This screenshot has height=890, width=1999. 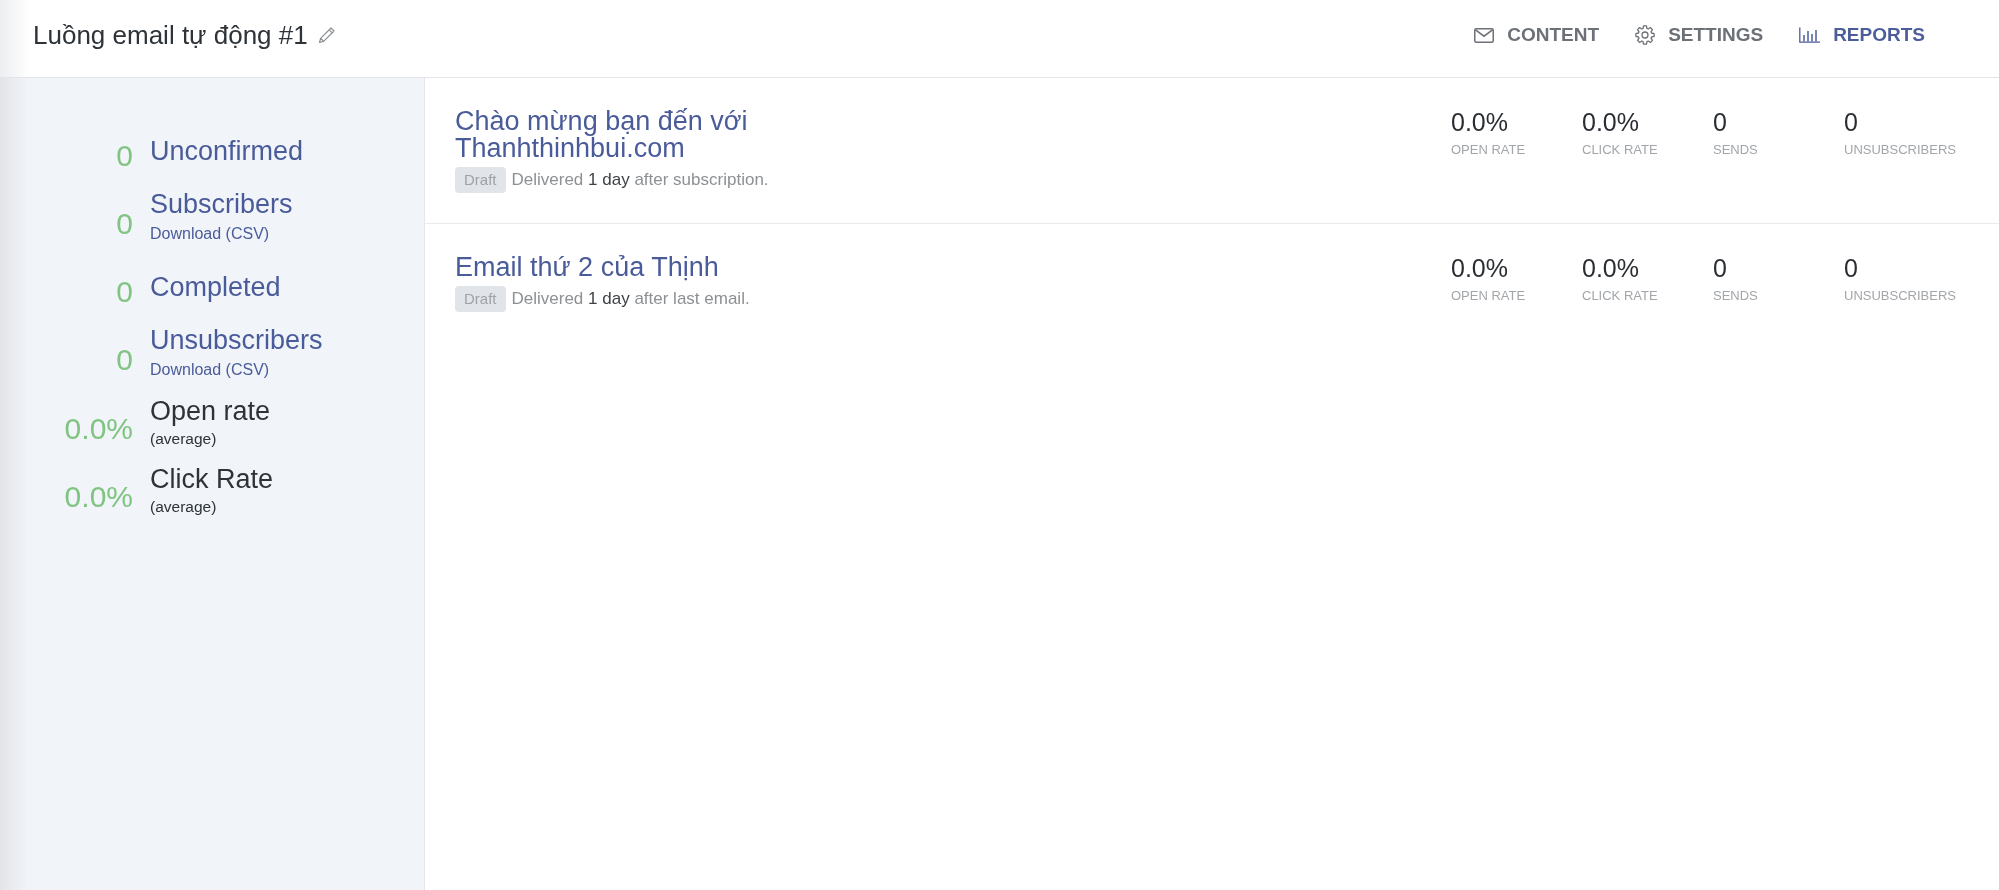 I want to click on delivery-text: Delivered 1 day after subscription., so click(x=640, y=180).